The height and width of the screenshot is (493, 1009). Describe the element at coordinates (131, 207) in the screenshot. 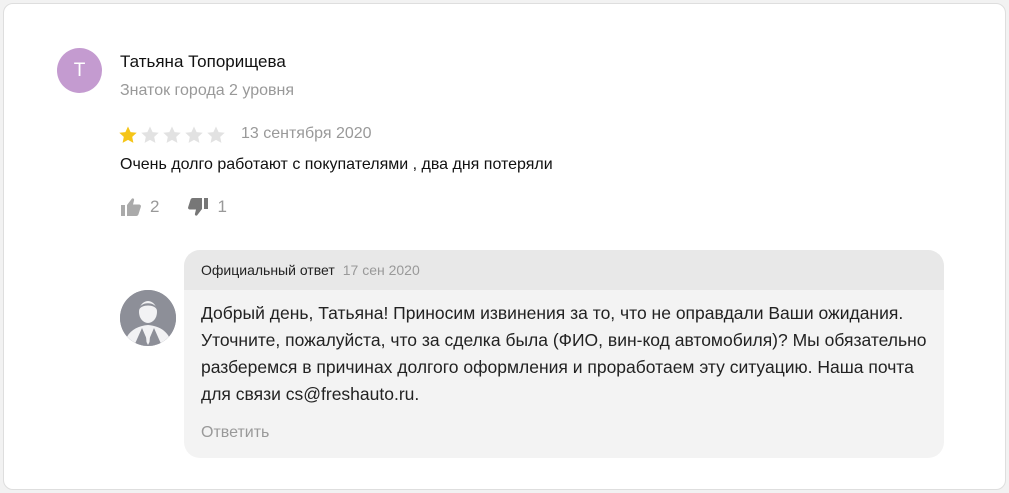

I see `thumbs-up-icon` at that location.